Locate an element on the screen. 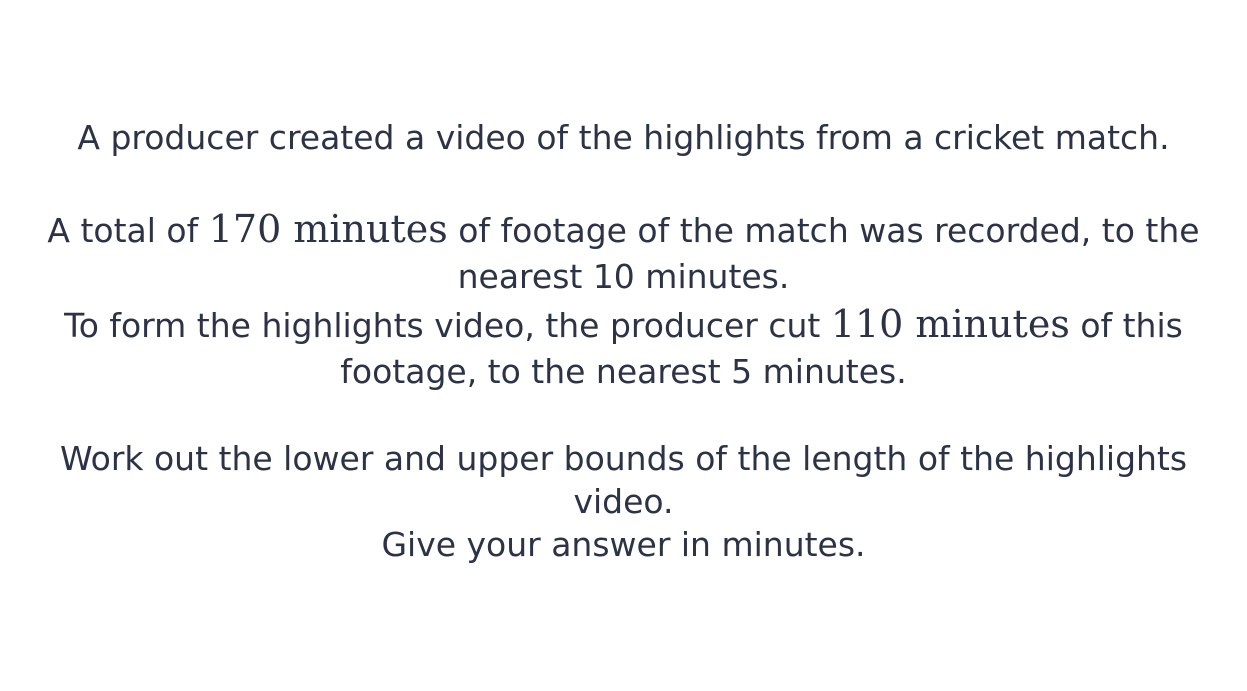 The height and width of the screenshot is (691, 1247). recorded-text-line2: nearest 10 minutes. is located at coordinates (623, 276).